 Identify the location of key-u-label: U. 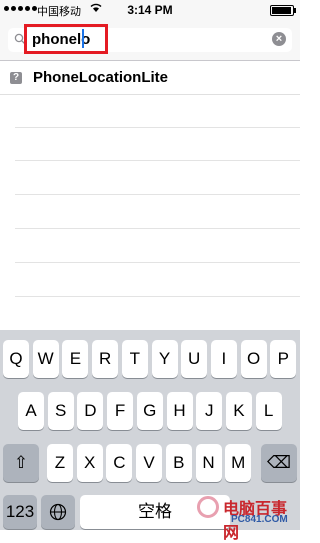
(194, 358).